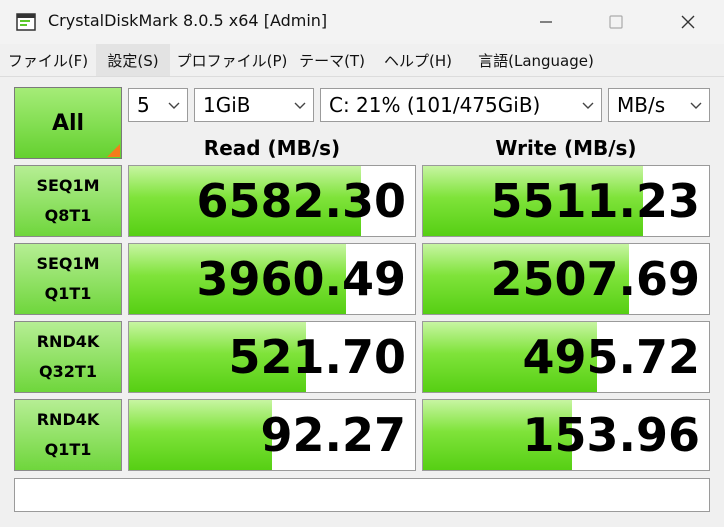 This screenshot has height=527, width=724. Describe the element at coordinates (332, 60) in the screenshot. I see `menu-theme: テーマ(T)` at that location.